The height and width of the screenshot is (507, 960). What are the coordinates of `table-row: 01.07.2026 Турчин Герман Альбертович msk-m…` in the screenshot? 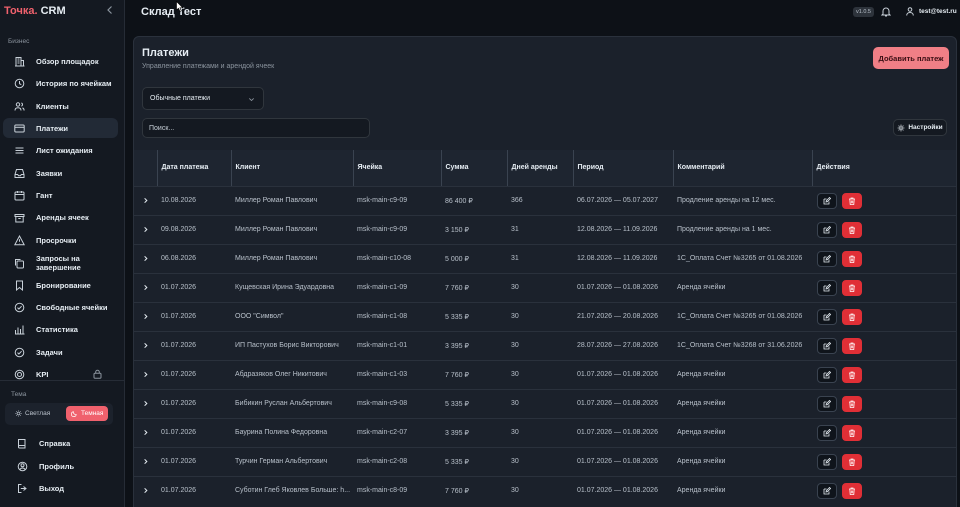 It's located at (545, 461).